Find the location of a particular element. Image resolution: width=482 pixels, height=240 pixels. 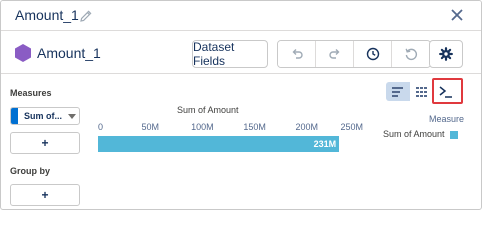

highlight-box is located at coordinates (447, 91).